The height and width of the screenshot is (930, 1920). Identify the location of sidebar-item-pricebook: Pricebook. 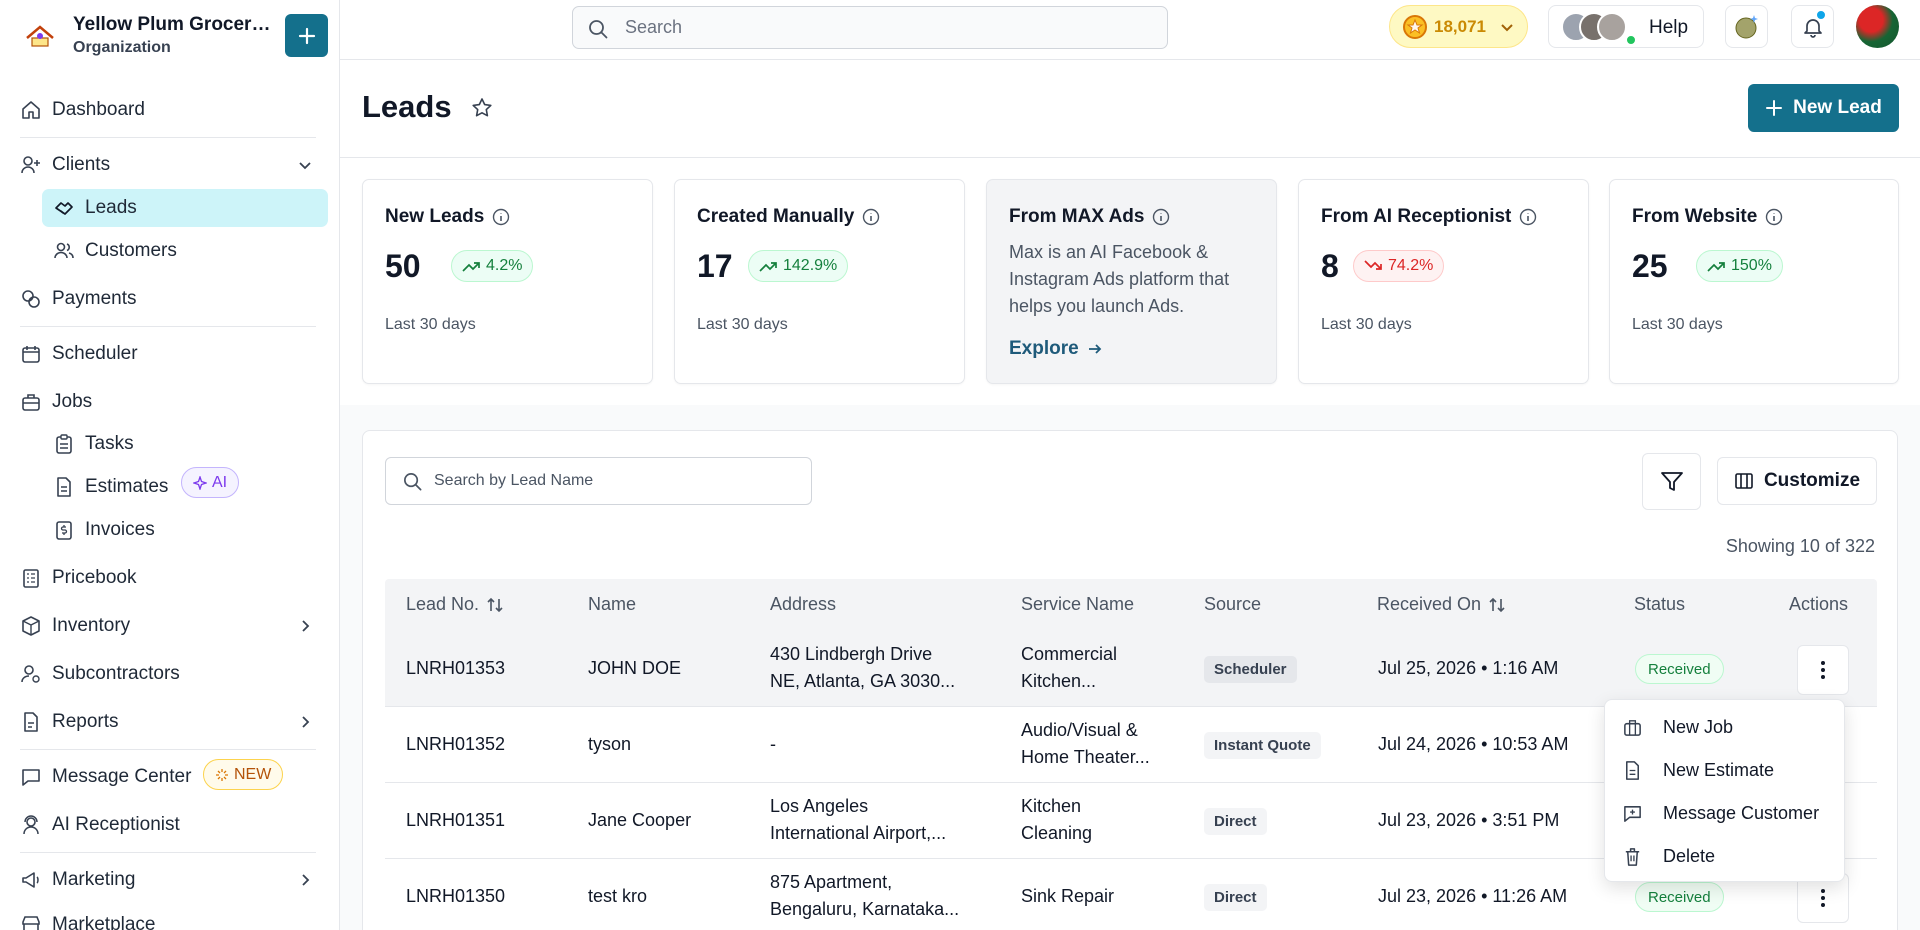
(170, 578).